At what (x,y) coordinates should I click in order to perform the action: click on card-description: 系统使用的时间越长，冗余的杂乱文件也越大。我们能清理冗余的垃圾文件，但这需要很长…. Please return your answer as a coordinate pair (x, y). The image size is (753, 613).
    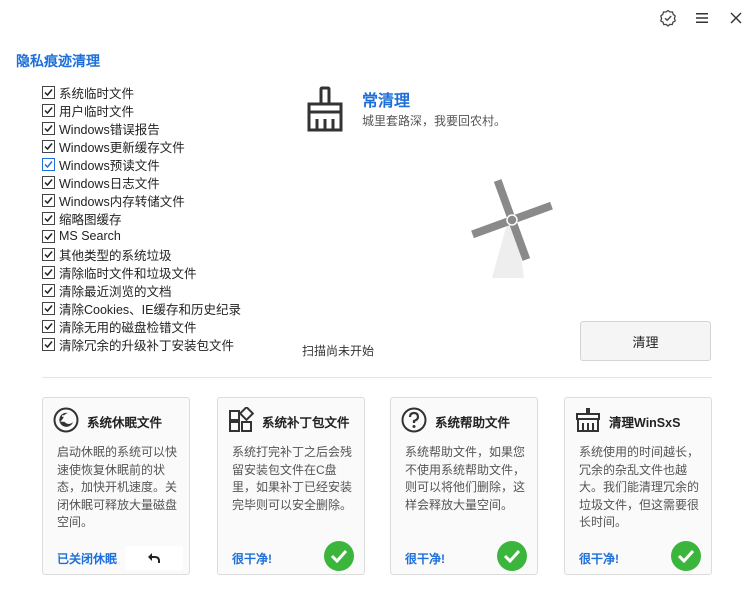
    Looking at the image, I should click on (639, 487).